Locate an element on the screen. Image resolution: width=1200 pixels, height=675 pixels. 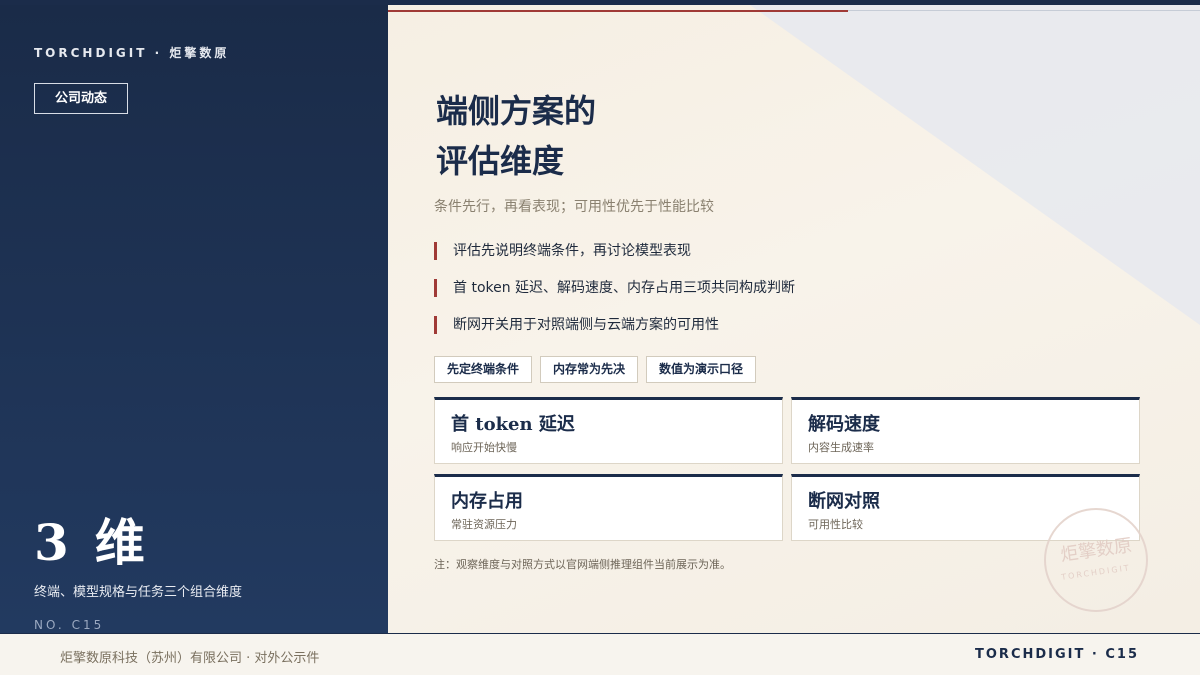
code-number: NO. C15 is located at coordinates (69, 625).